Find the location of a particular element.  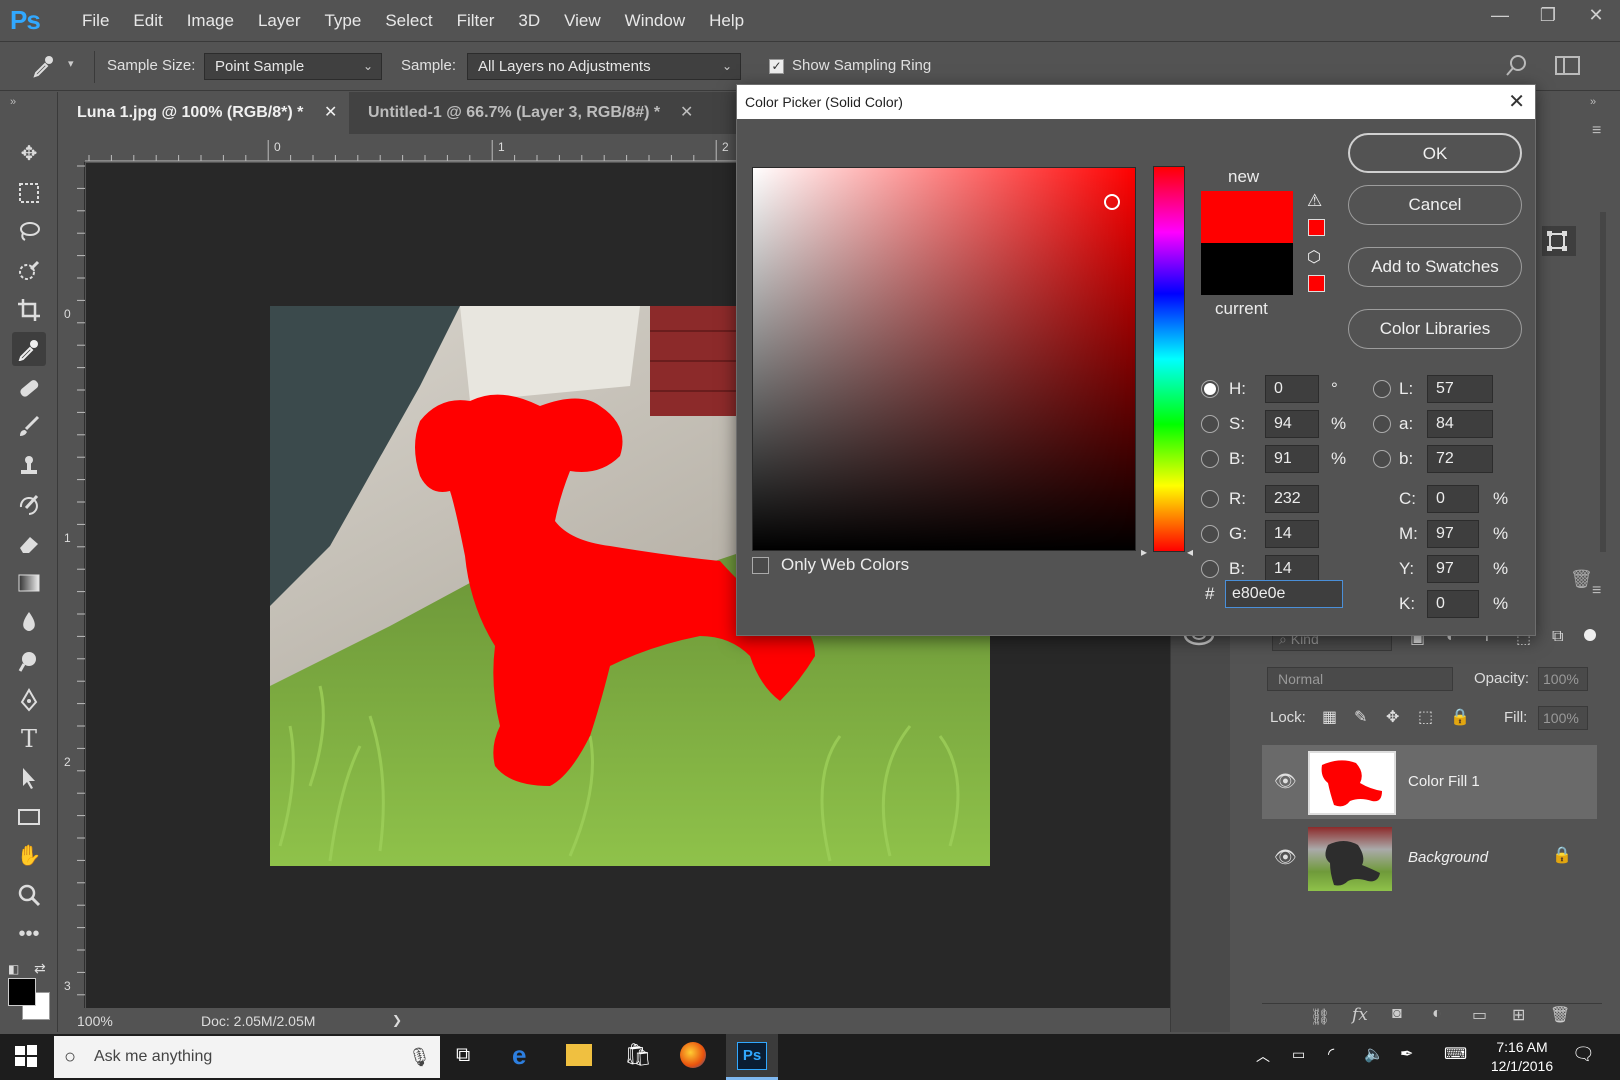

restore-button: ❐ is located at coordinates (1548, 15).